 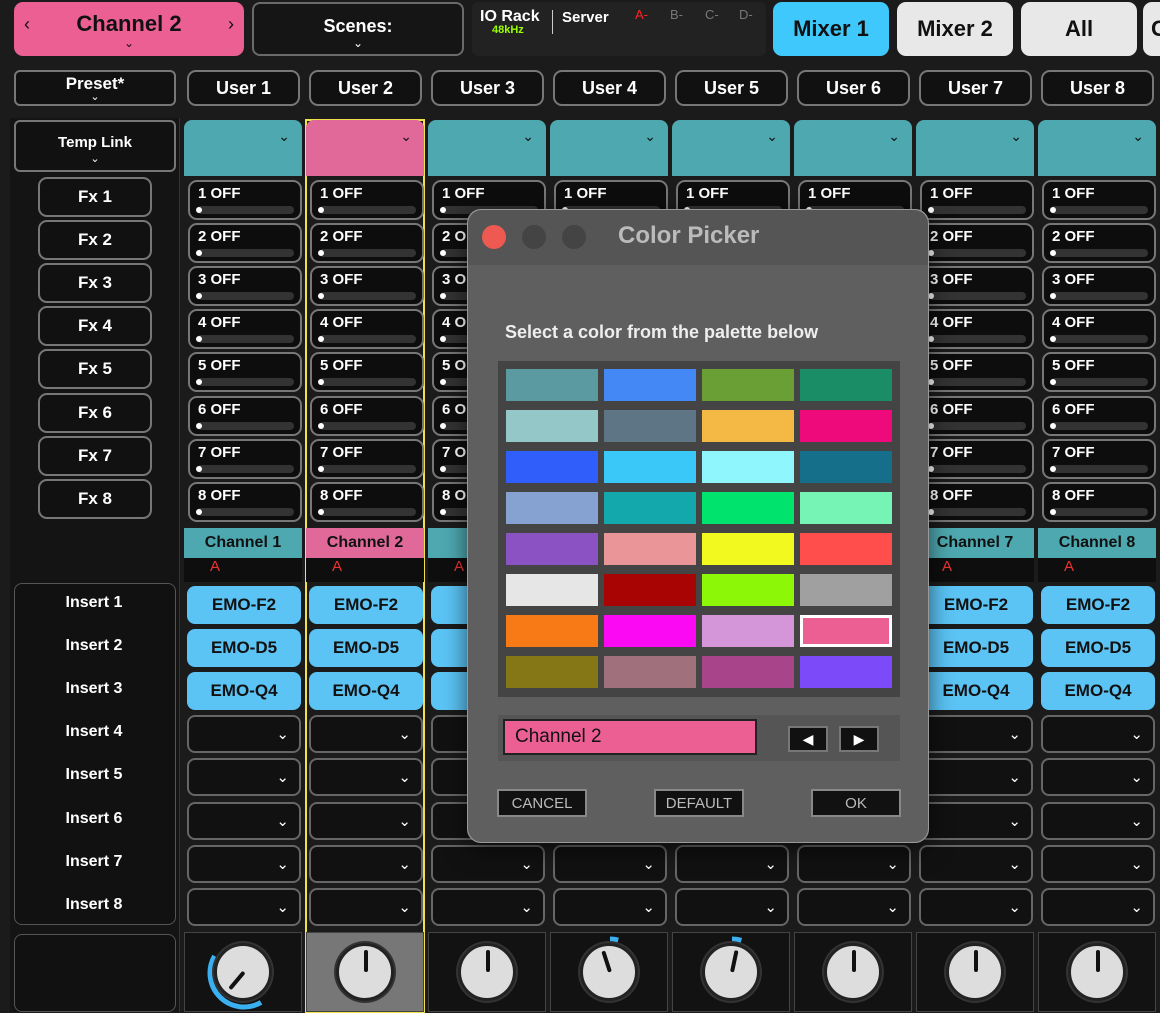 I want to click on fx-button-5: Fx 5, so click(x=95, y=369).